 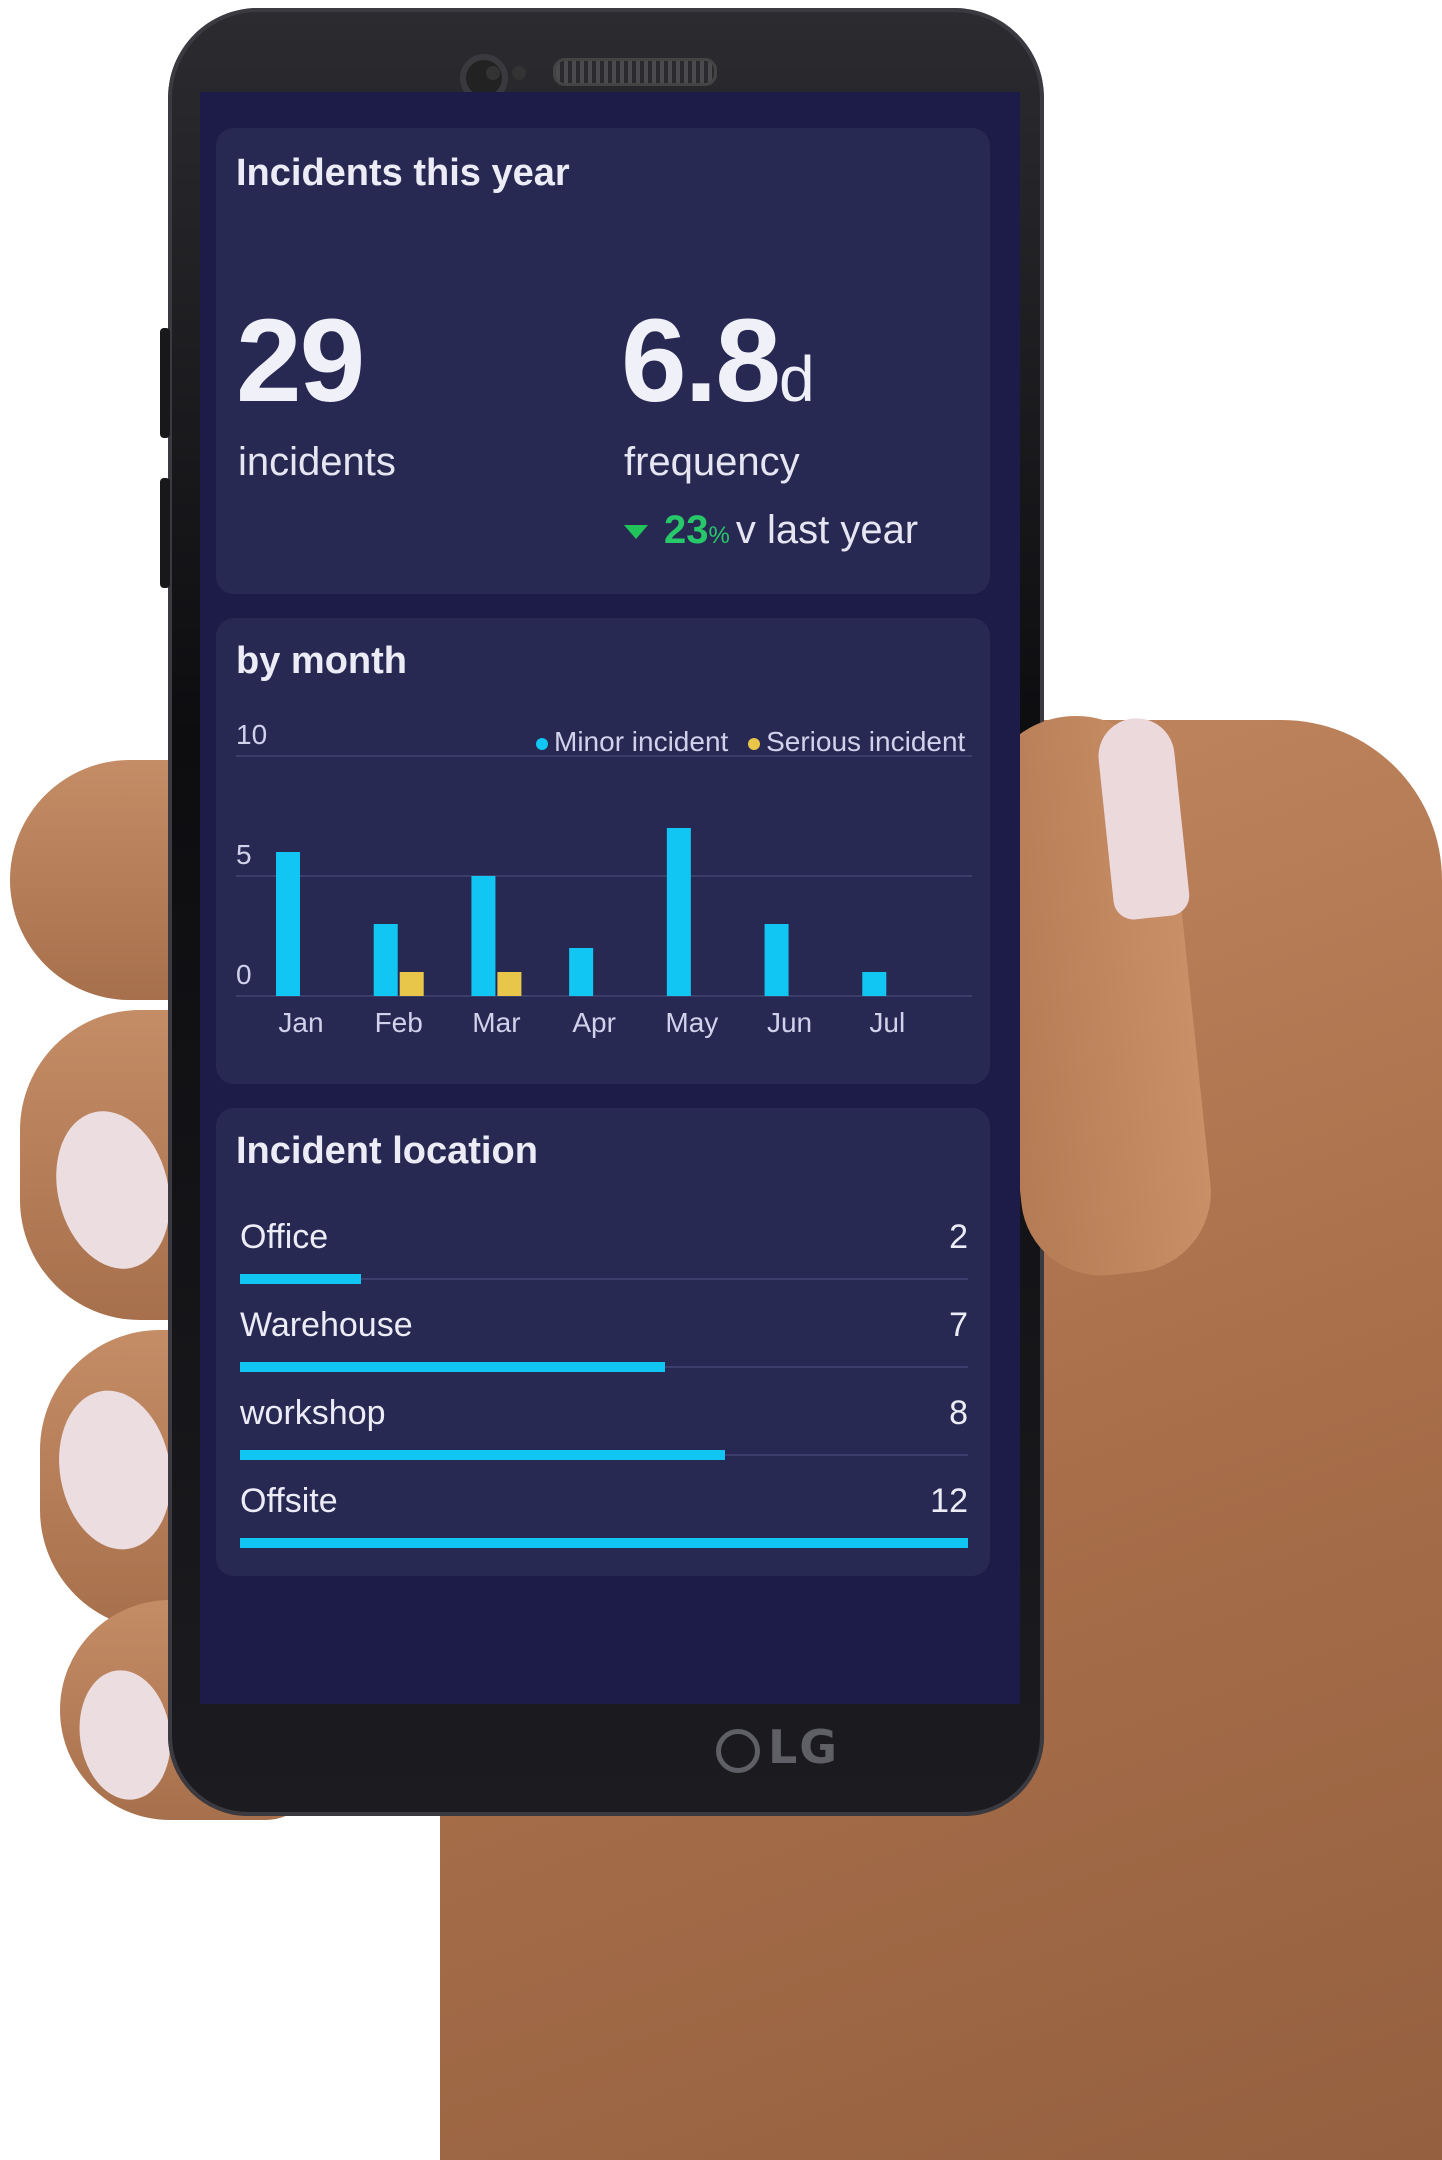 I want to click on location-name: Office, so click(x=284, y=1237).